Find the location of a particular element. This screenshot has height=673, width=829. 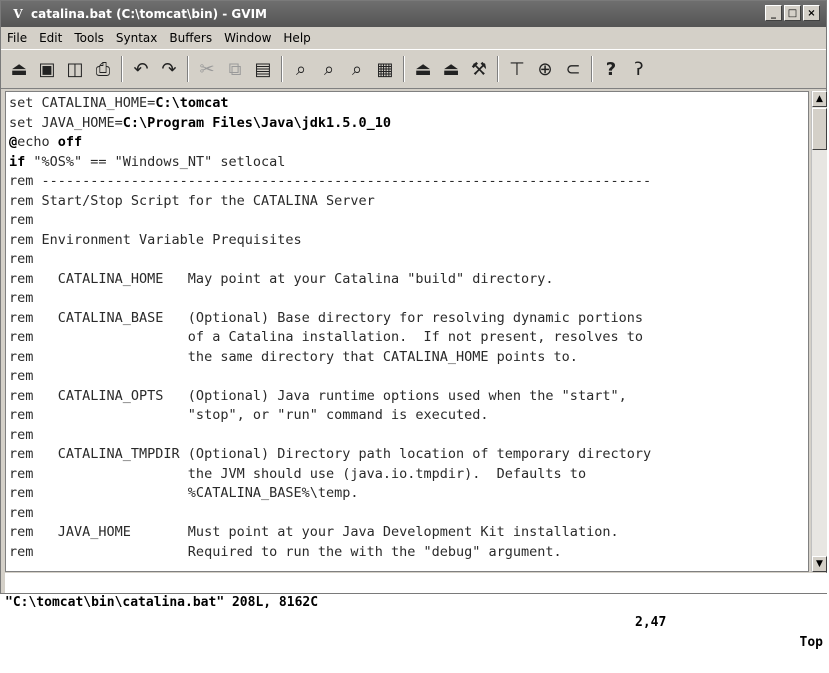

window-controls: _ □ × is located at coordinates (792, 13).